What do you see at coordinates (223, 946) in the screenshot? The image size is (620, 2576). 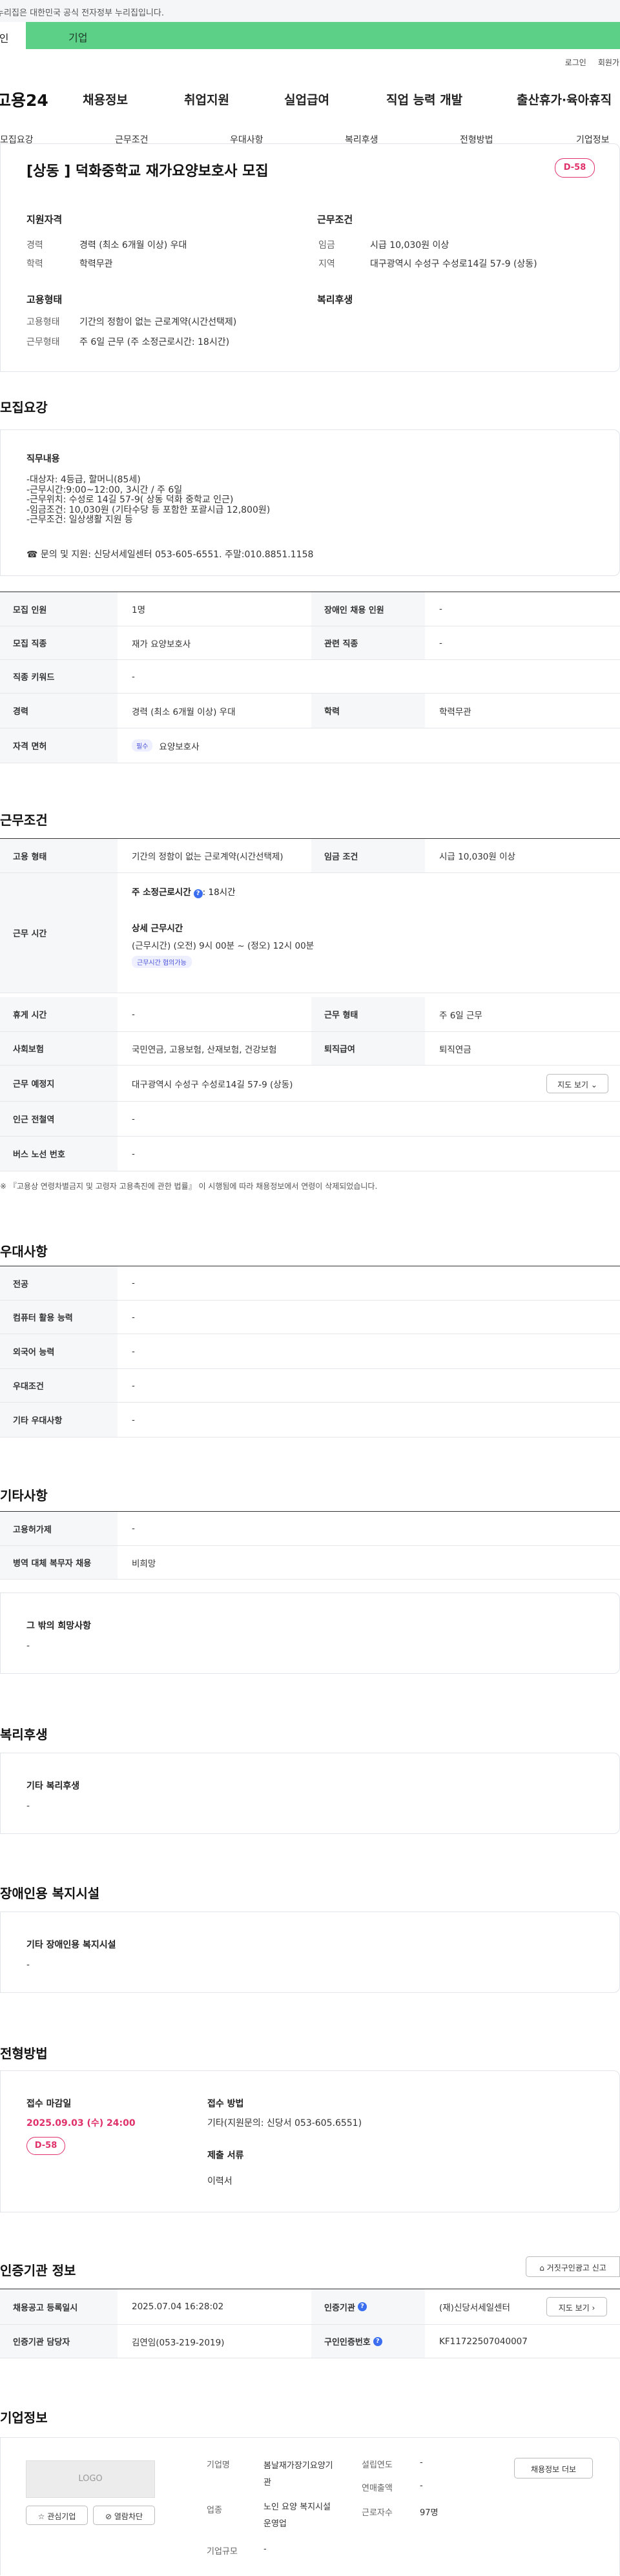 I see `hours-detail-value: (근무시간) (오전) 9시 00분 ~ (정오) 12시 00분` at bounding box center [223, 946].